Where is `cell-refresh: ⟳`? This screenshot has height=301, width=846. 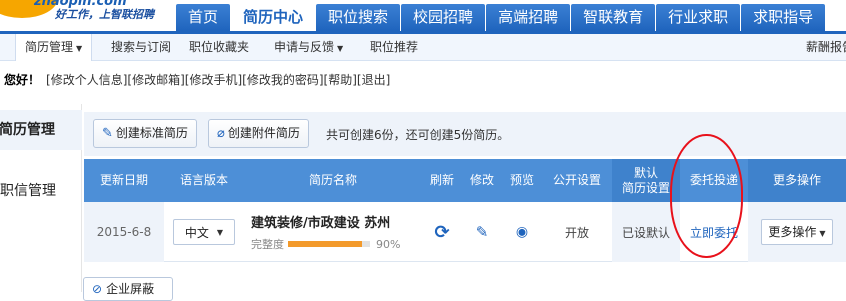
cell-refresh: ⟳ is located at coordinates (442, 232).